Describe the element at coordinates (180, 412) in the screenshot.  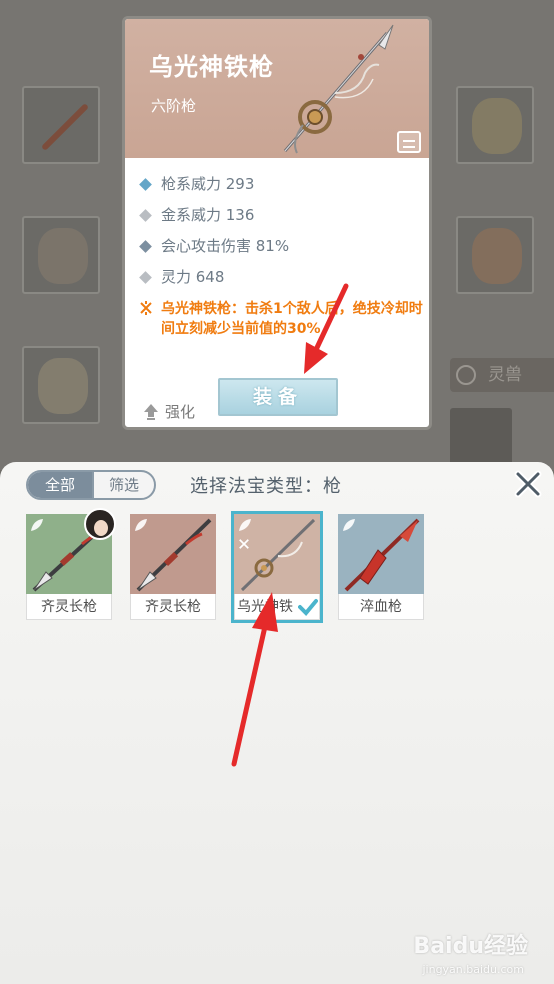
I see `upgrade-label: 强化` at that location.